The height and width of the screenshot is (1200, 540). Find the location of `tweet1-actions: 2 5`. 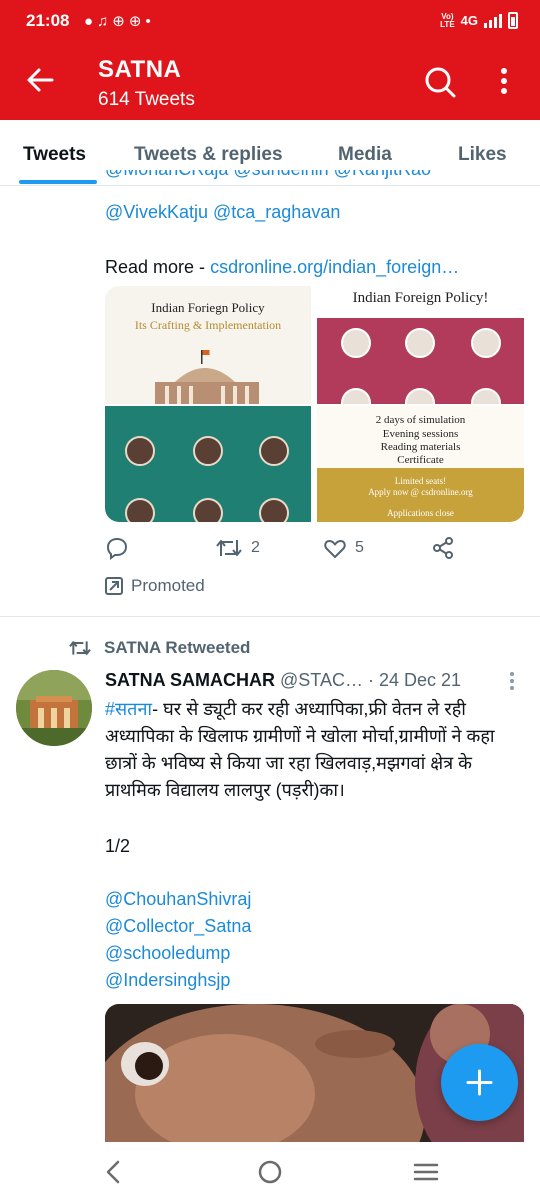

tweet1-actions: 2 5 is located at coordinates (315, 550).